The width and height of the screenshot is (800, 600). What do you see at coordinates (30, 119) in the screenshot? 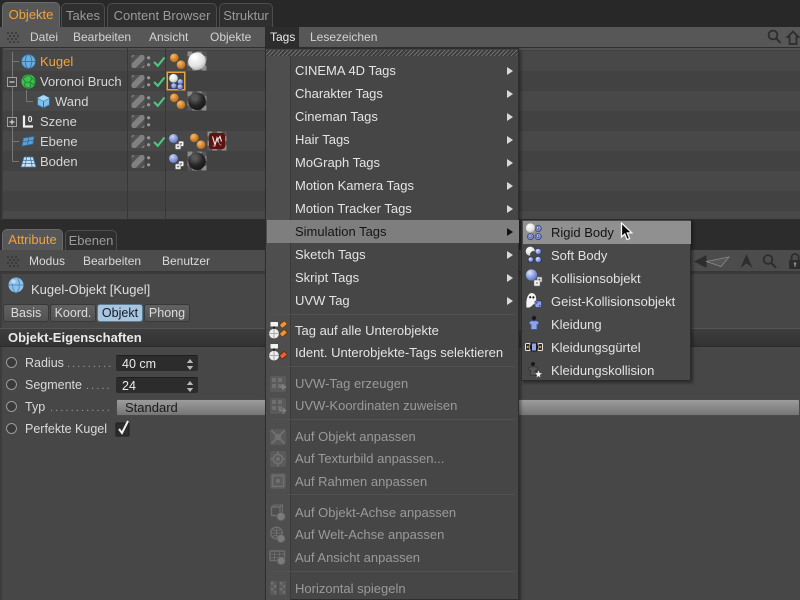
I see `svg-text: 0` at bounding box center [30, 119].